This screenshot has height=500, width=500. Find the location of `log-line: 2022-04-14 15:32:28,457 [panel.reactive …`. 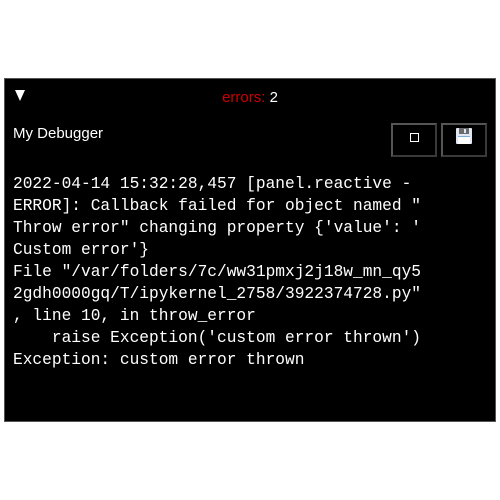

log-line: 2022-04-14 15:32:28,457 [panel.reactive … is located at coordinates (212, 184).